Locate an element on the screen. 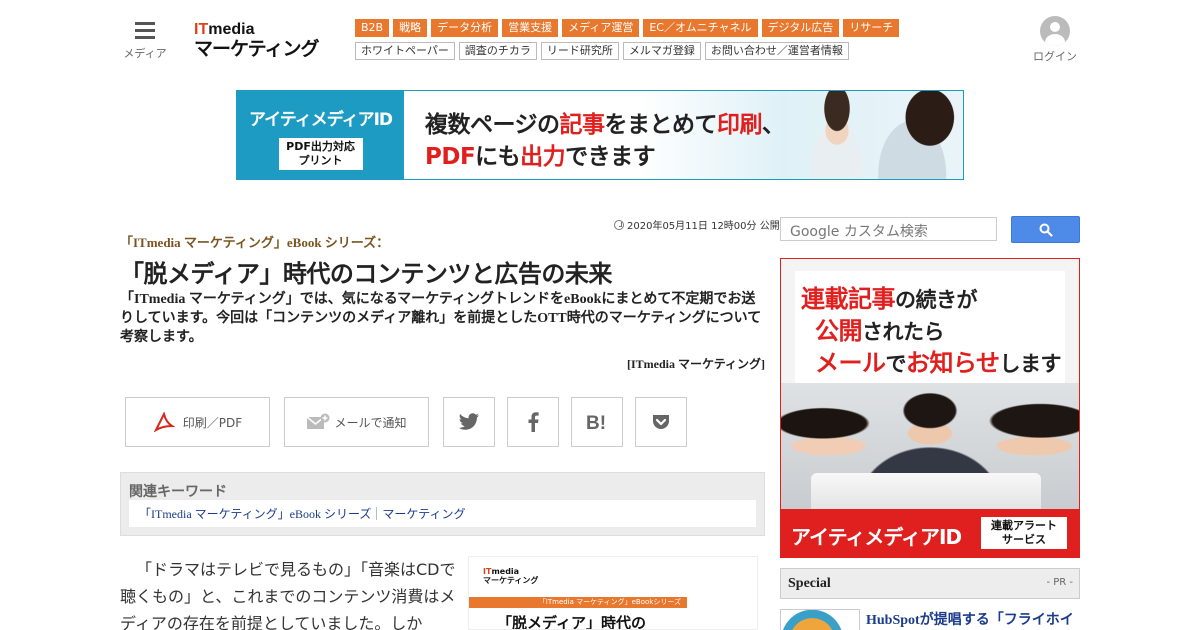 This screenshot has width=1200, height=630. nav-whitepaper: ホワイトペーパー is located at coordinates (405, 51).